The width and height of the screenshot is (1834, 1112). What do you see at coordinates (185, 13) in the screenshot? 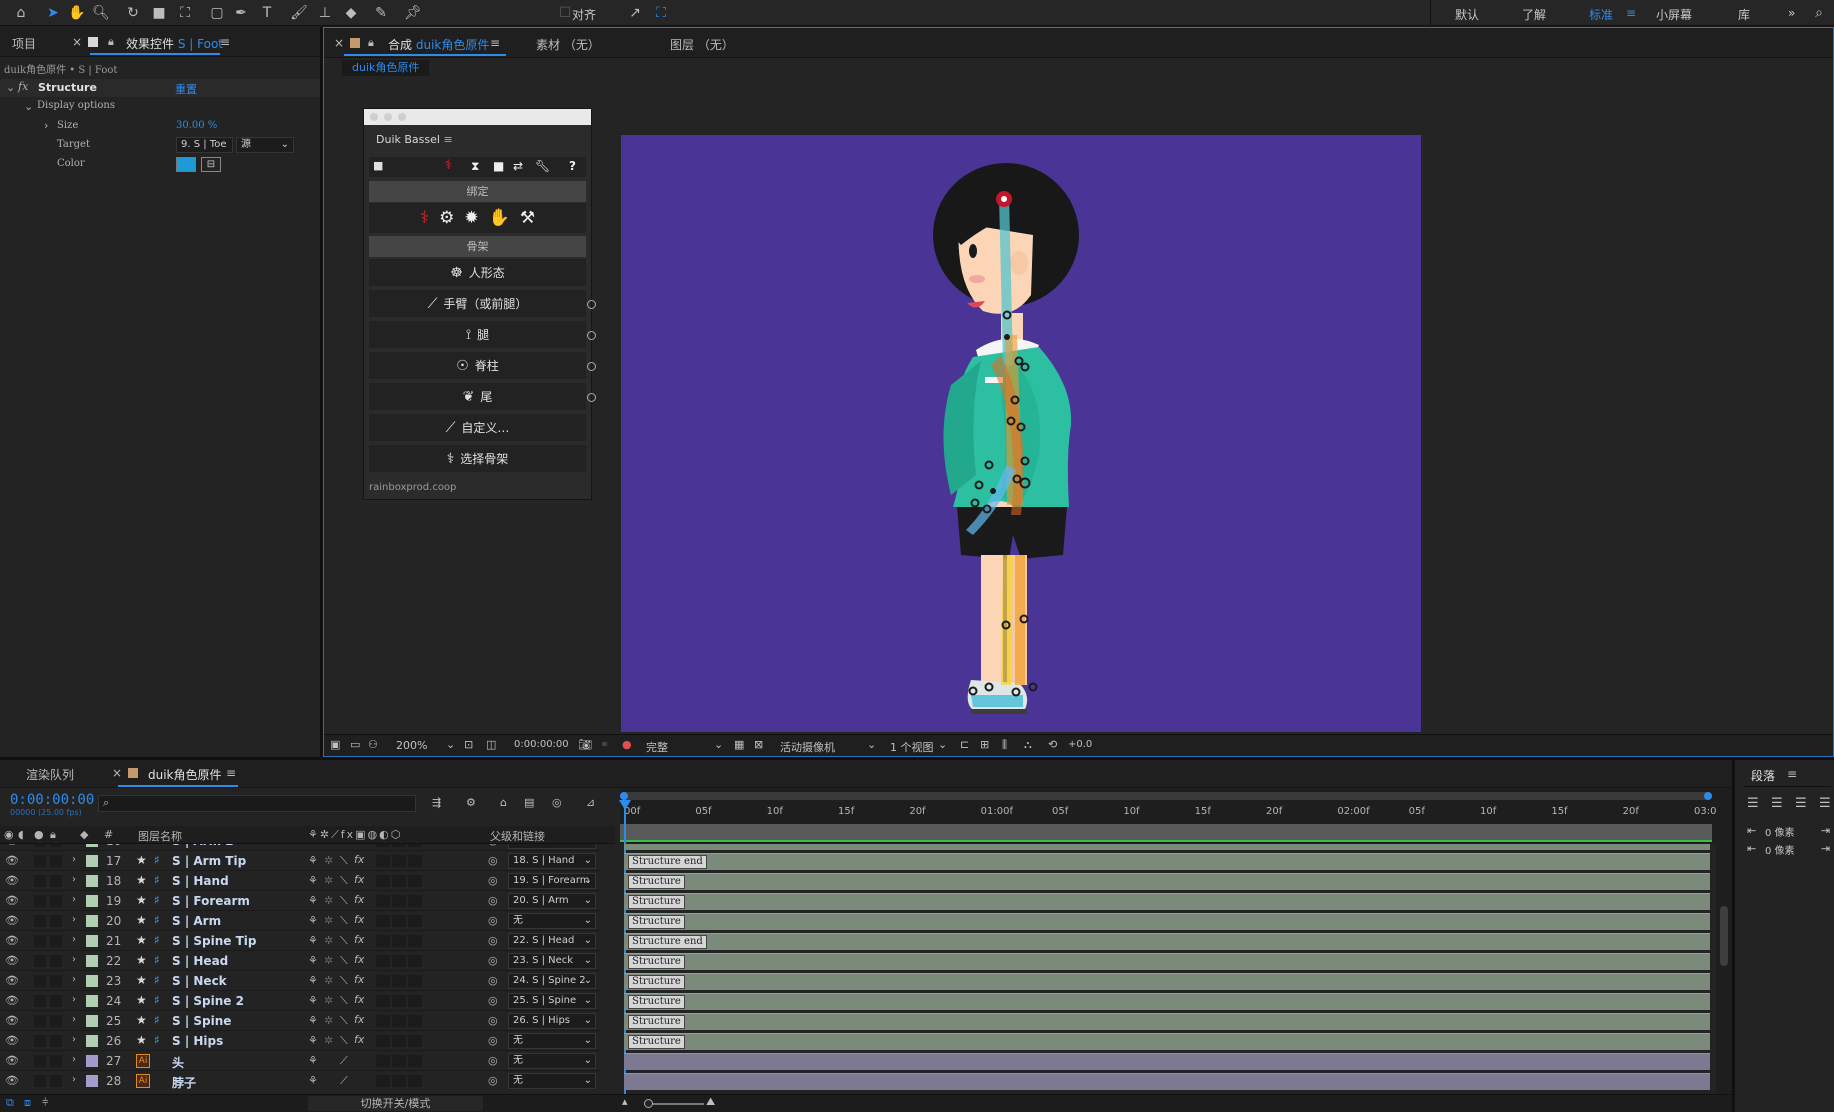
I see `pan-behind-tool-icon: ⛶` at bounding box center [185, 13].